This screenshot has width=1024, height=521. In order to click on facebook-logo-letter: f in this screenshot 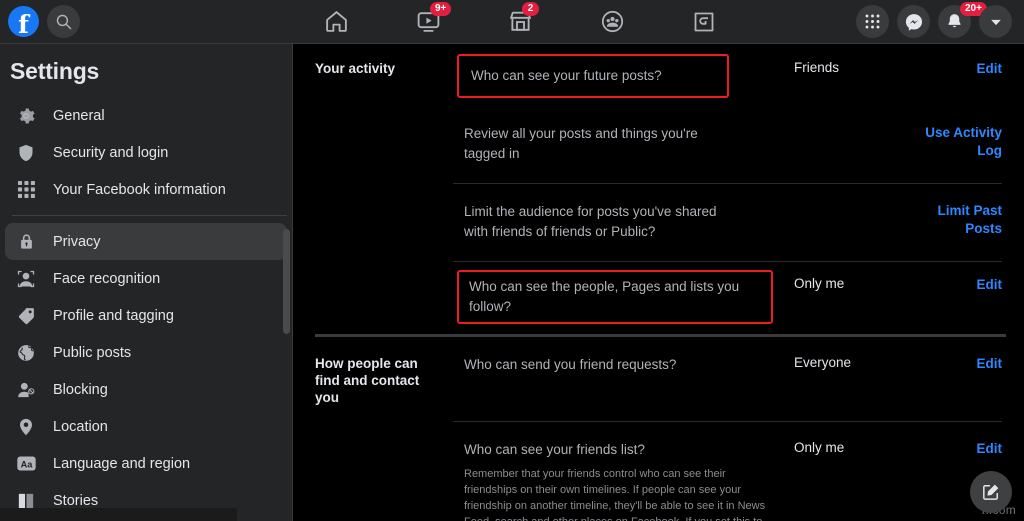, I will do `click(23, 23)`.